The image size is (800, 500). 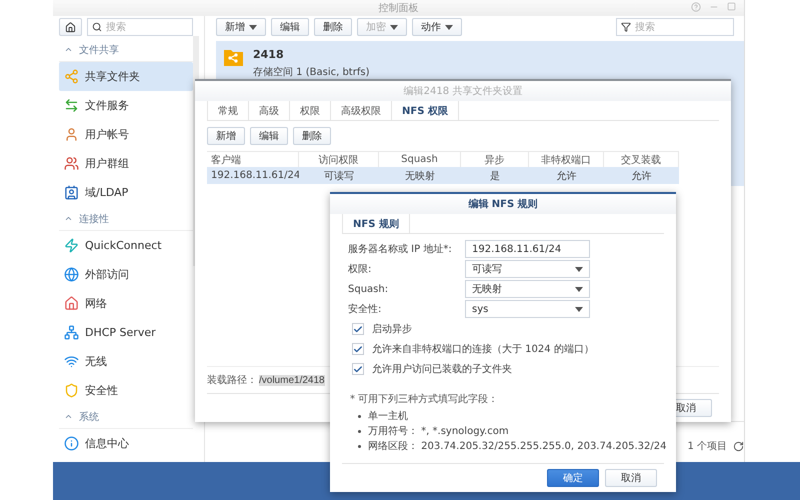 I want to click on arrows-icon, so click(x=71, y=105).